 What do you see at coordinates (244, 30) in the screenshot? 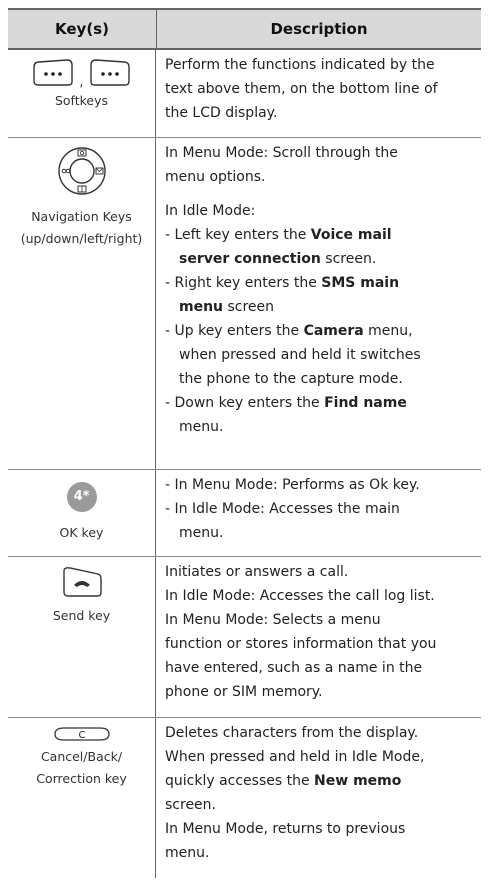
I see `table-header: Key(s) Description` at bounding box center [244, 30].